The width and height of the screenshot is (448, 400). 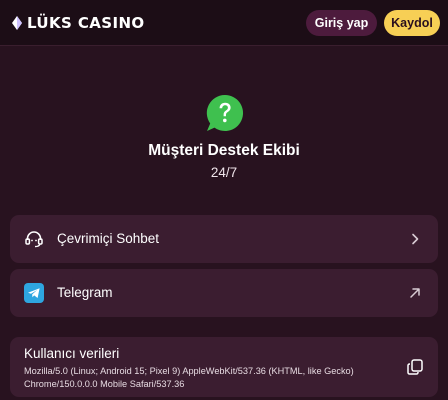 What do you see at coordinates (341, 23) in the screenshot?
I see `login-button: Giriş yap` at bounding box center [341, 23].